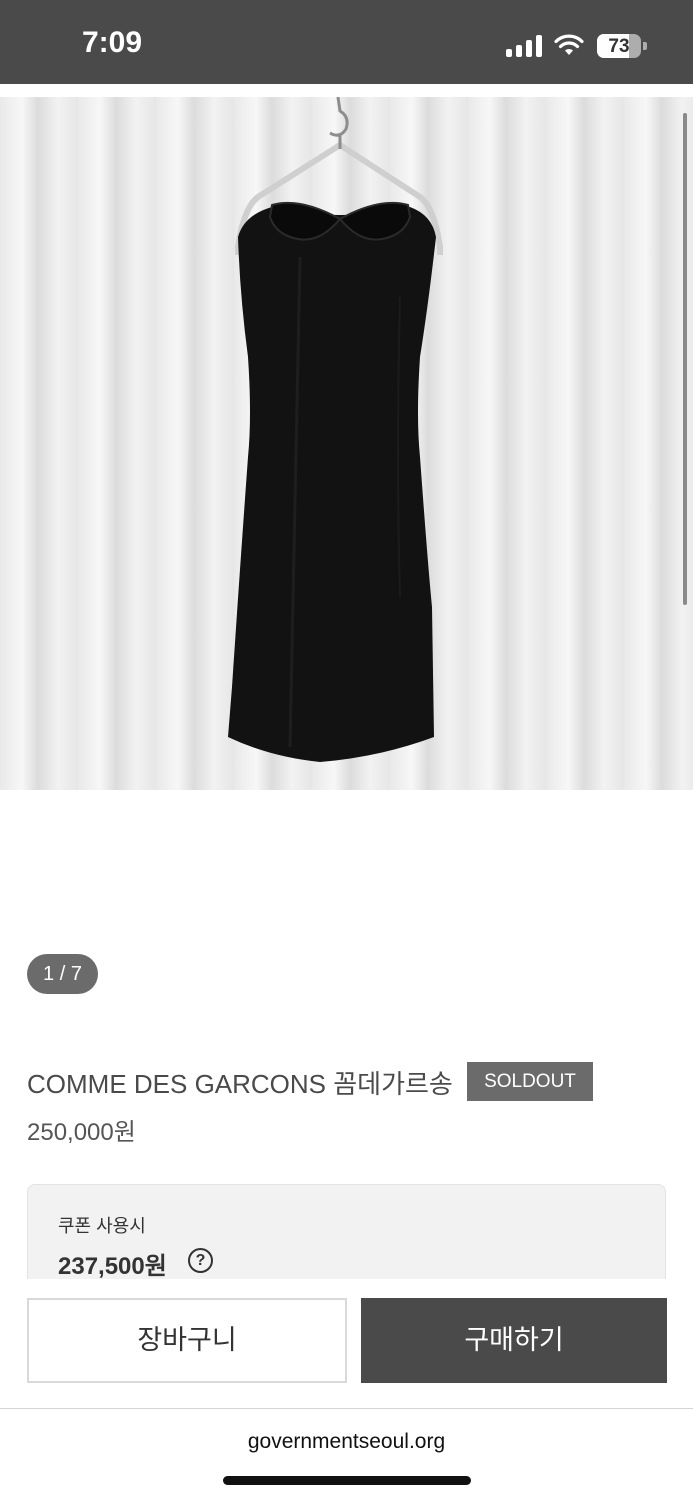 The image size is (693, 1500). Describe the element at coordinates (619, 46) in the screenshot. I see `battery-level: 73` at that location.